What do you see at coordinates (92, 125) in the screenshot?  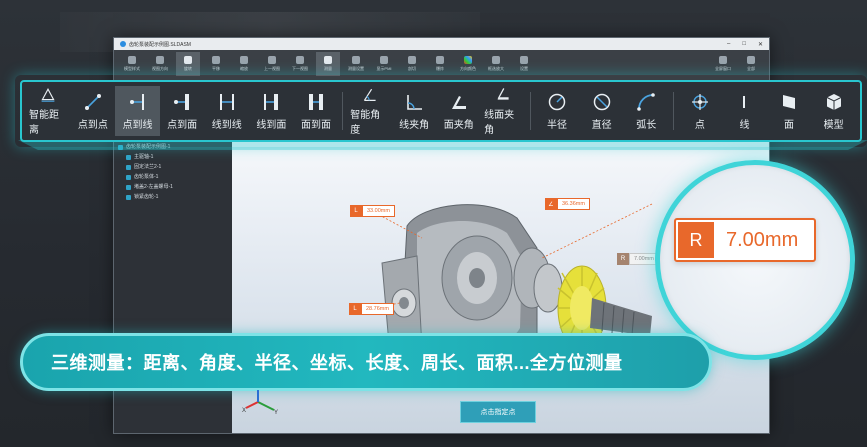 I see `measure-tool-label: 点到点` at bounding box center [92, 125].